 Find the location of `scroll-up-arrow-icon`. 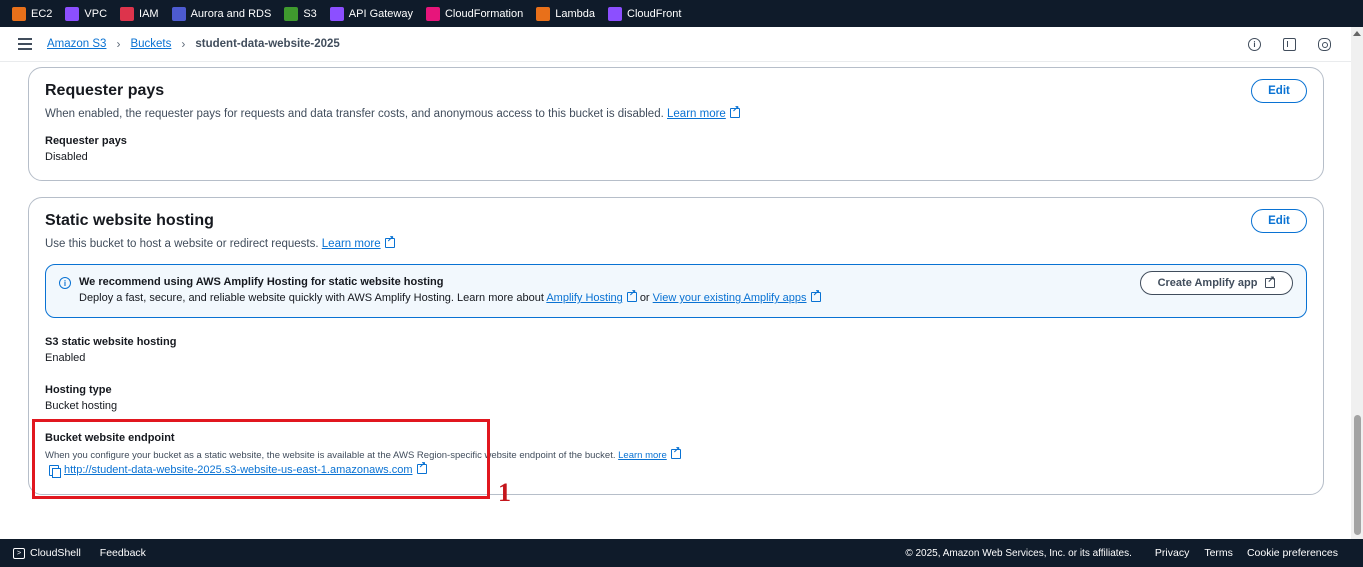

scroll-up-arrow-icon is located at coordinates (1357, 33).